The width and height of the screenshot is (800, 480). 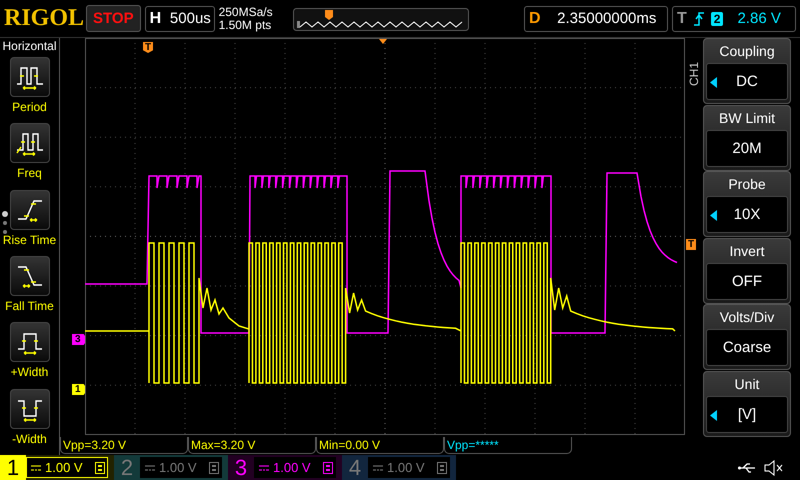 I want to click on measurement-readout: Vpp=3.20 V, so click(x=124, y=445).